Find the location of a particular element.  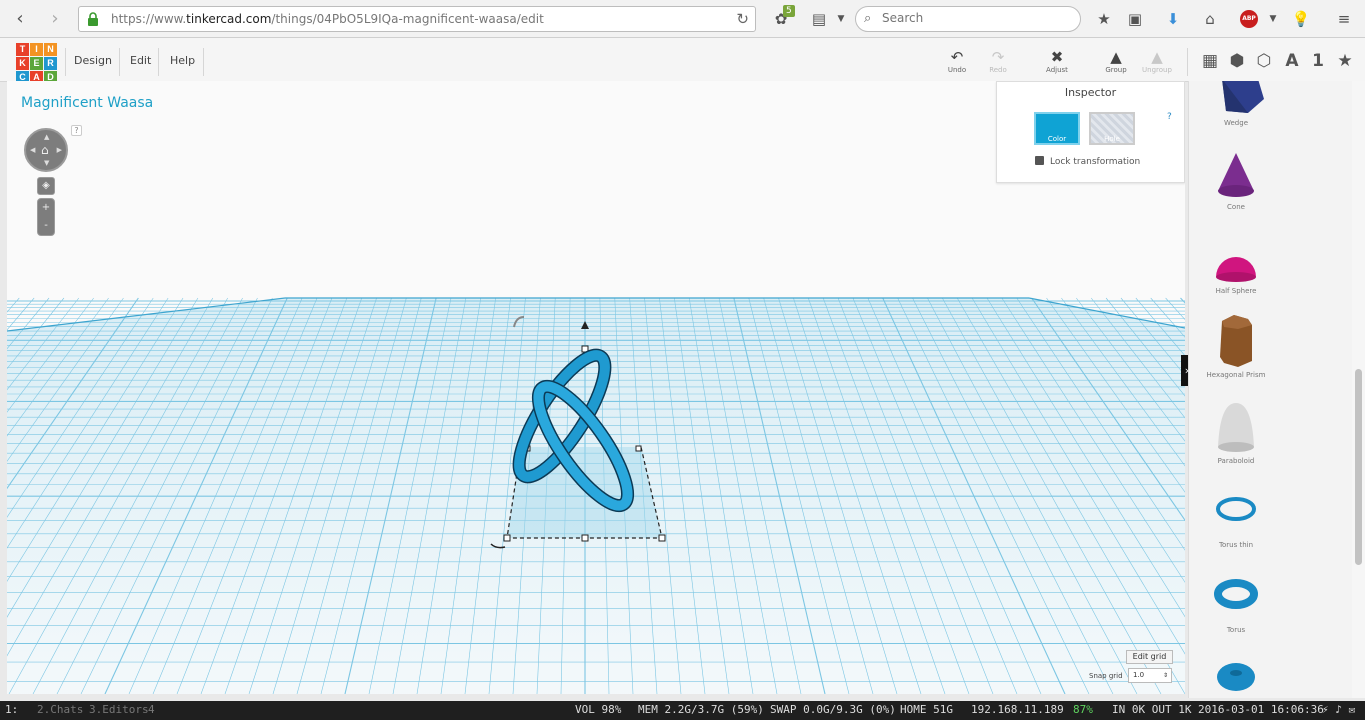

shape-paraboloid: Paraboloid is located at coordinates (1236, 433).